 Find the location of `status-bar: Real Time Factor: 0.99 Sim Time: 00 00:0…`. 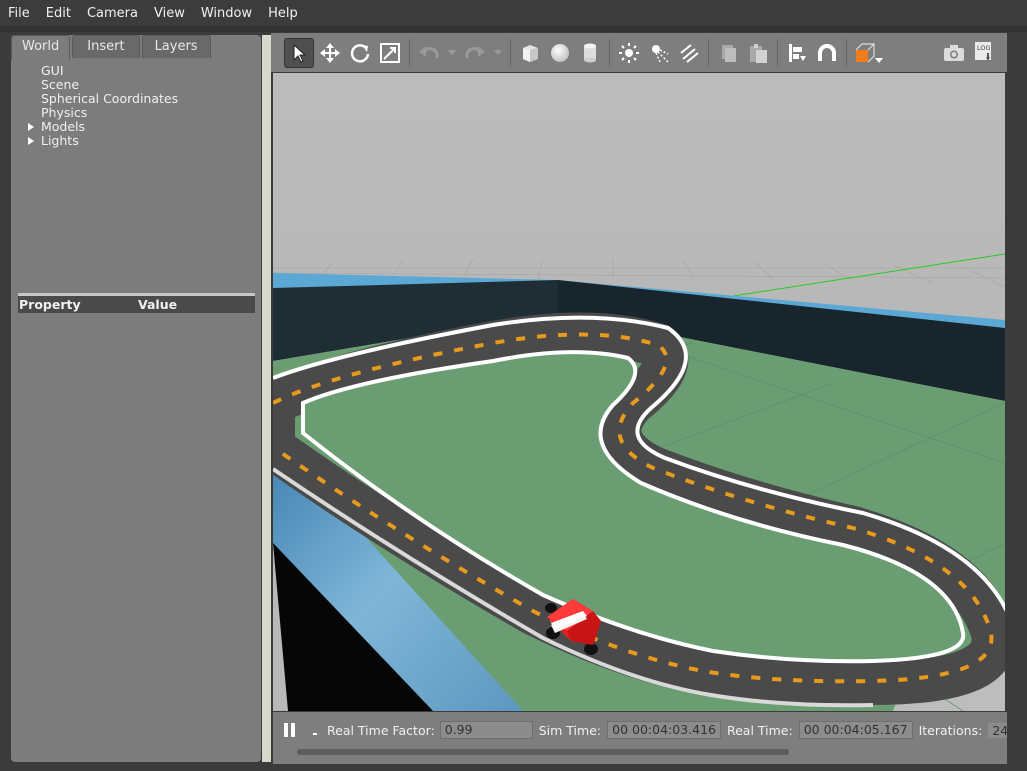

status-bar: Real Time Factor: 0.99 Sim Time: 00 00:0… is located at coordinates (650, 738).